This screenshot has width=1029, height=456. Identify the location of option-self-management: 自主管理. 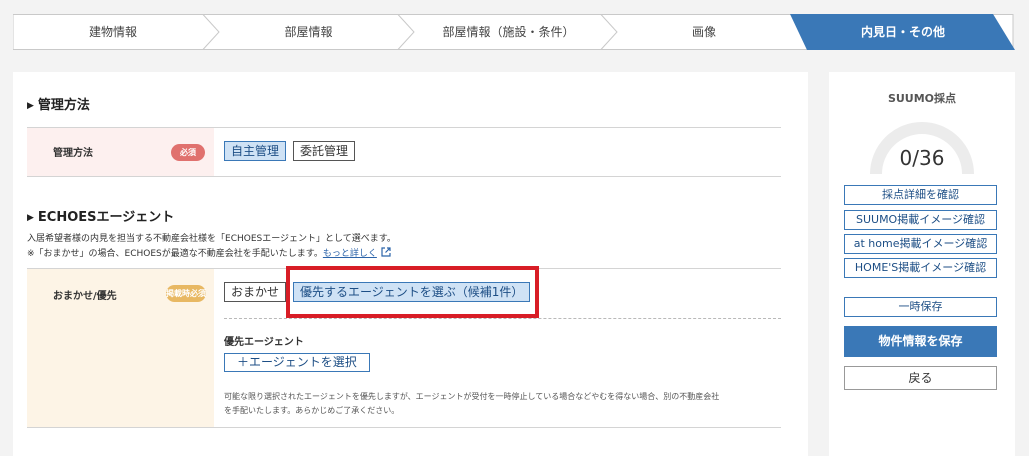
(255, 151).